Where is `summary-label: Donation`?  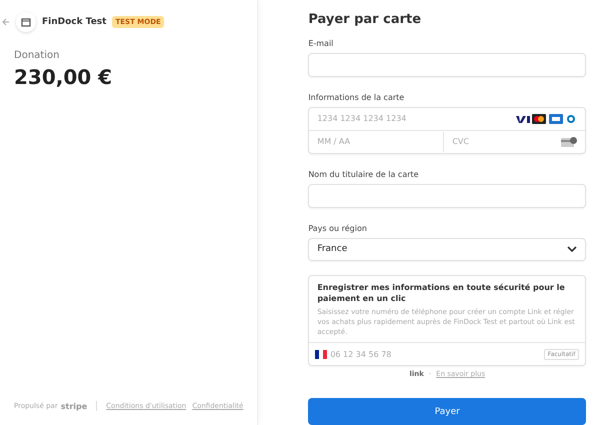
summary-label: Donation is located at coordinates (37, 55).